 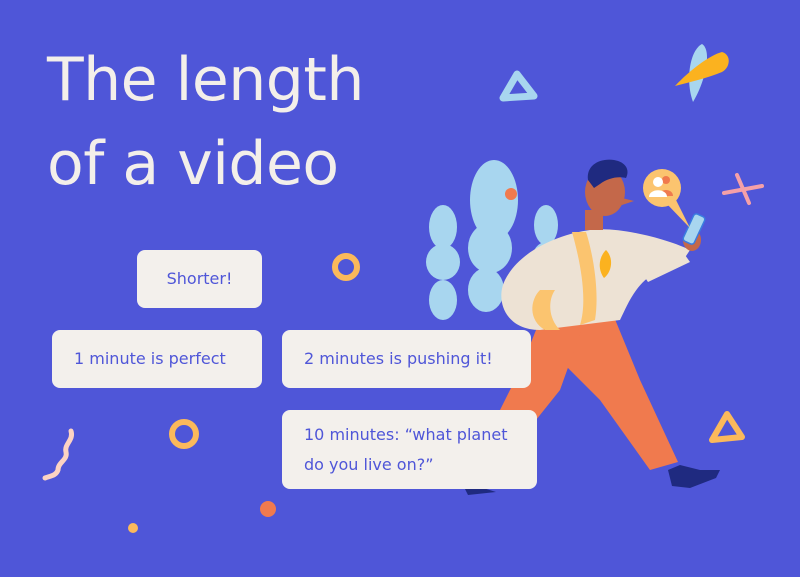 I want to click on bubble-text-line-1: 10 minutes: “what planet, so click(x=406, y=434).